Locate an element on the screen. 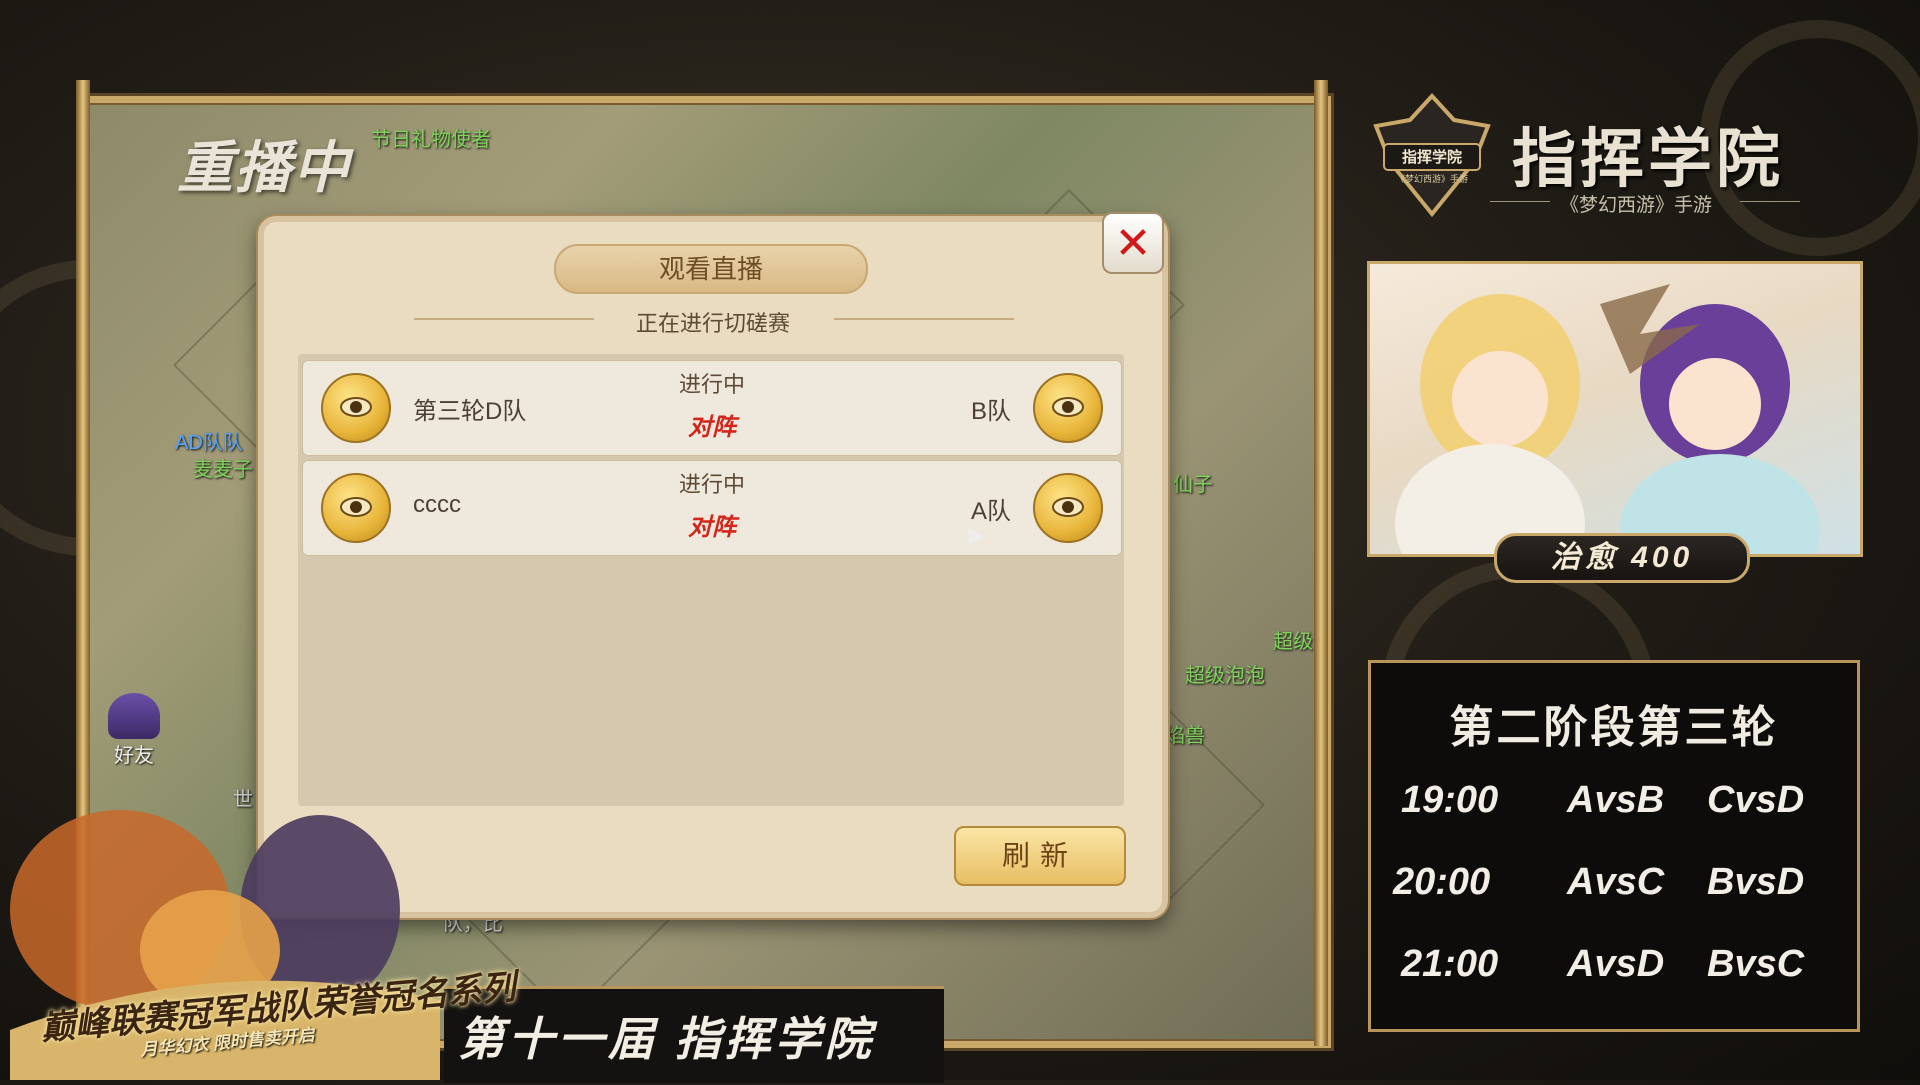  brand-title: 指挥学院 is located at coordinates (1648, 159).